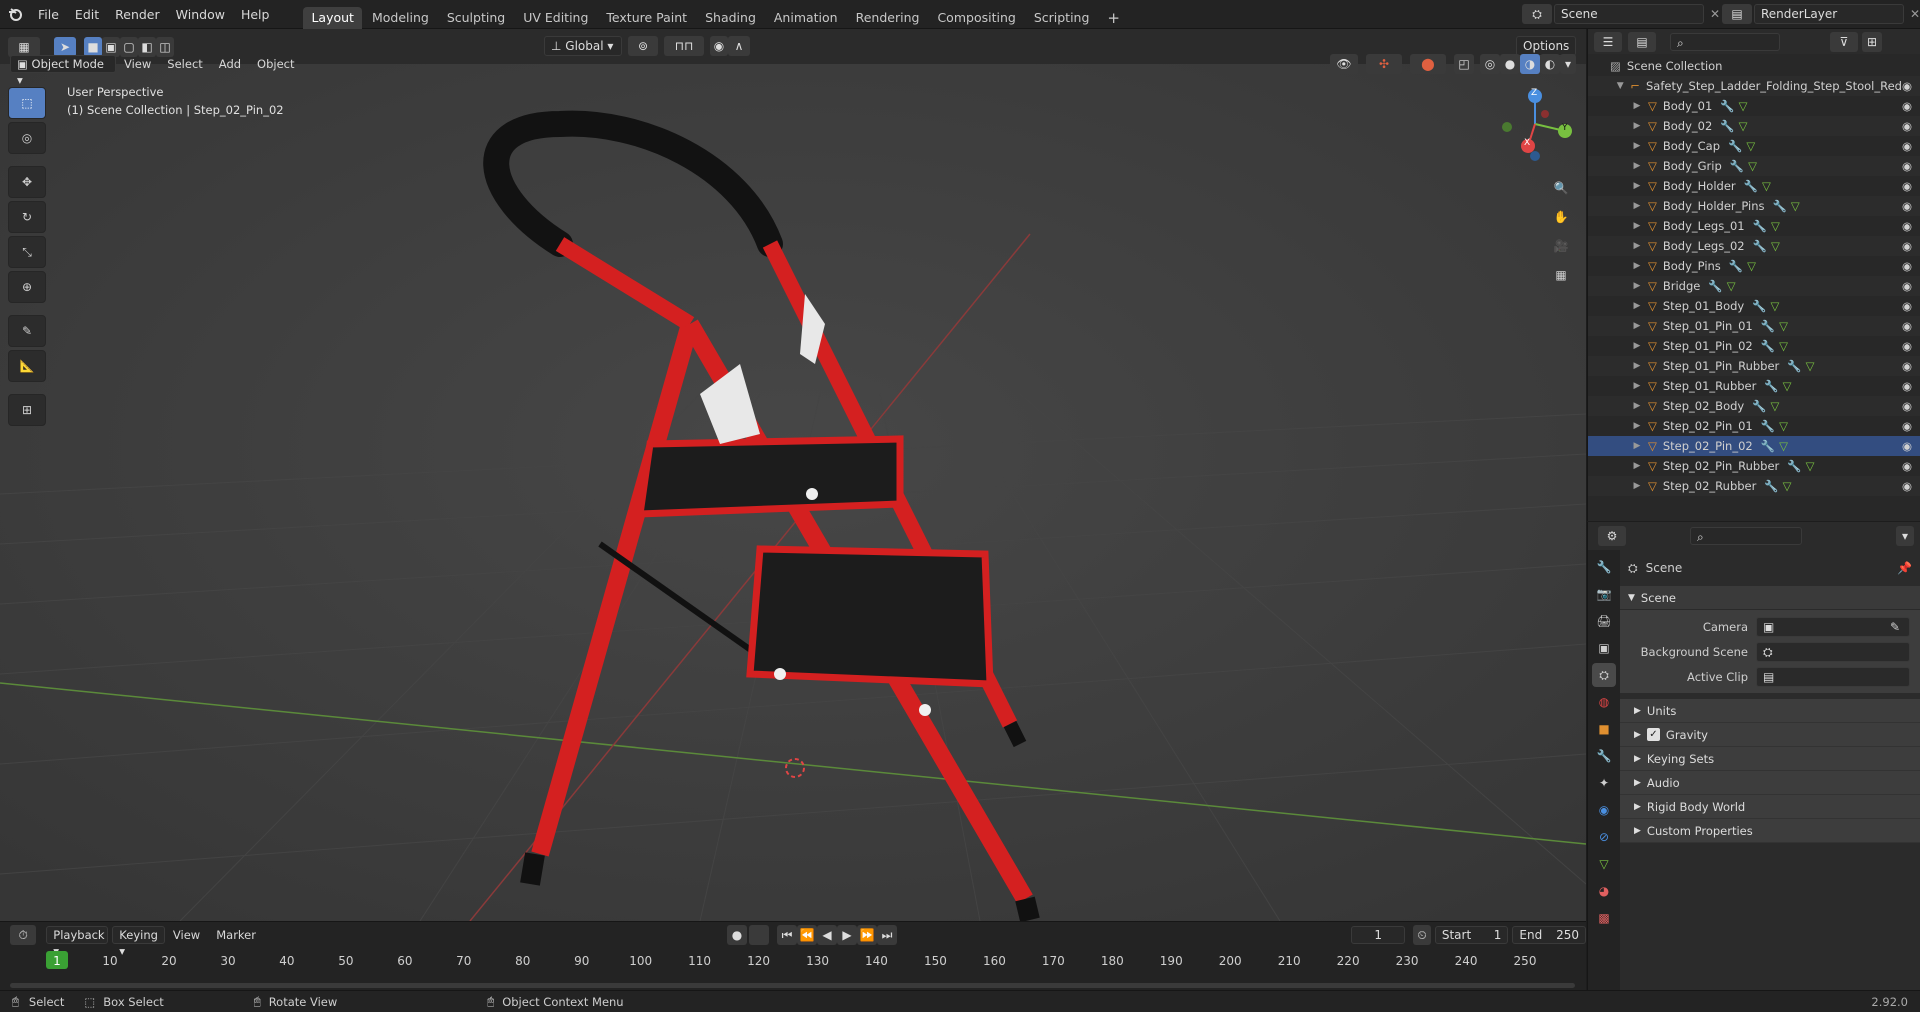 Image resolution: width=1920 pixels, height=1012 pixels. What do you see at coordinates (1561, 217) in the screenshot?
I see `pan-button: ✋` at bounding box center [1561, 217].